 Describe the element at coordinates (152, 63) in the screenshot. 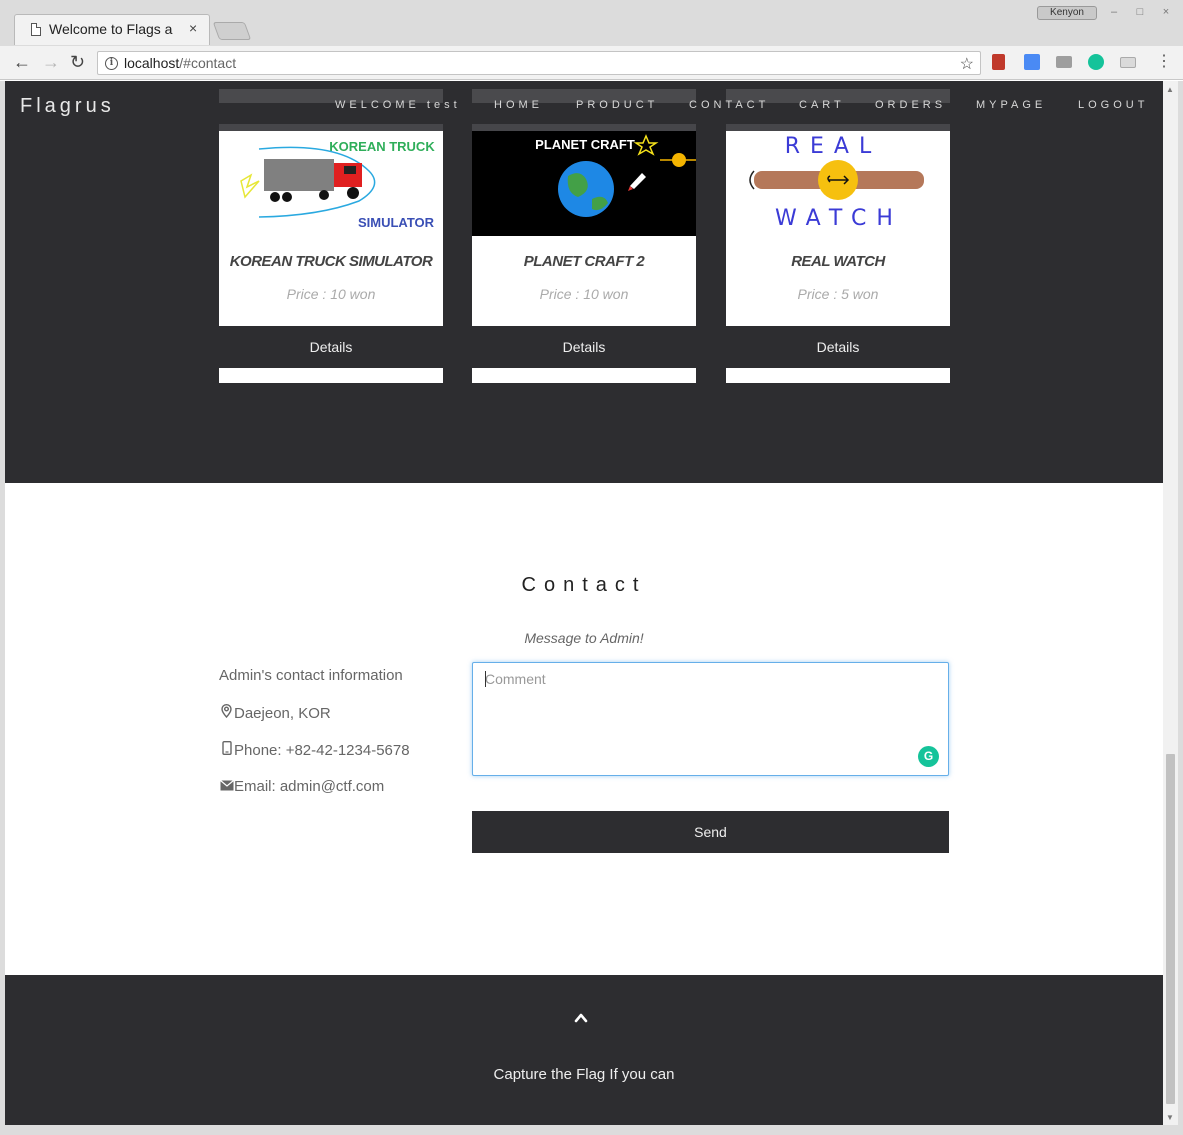

I see `url-host: localhost` at that location.